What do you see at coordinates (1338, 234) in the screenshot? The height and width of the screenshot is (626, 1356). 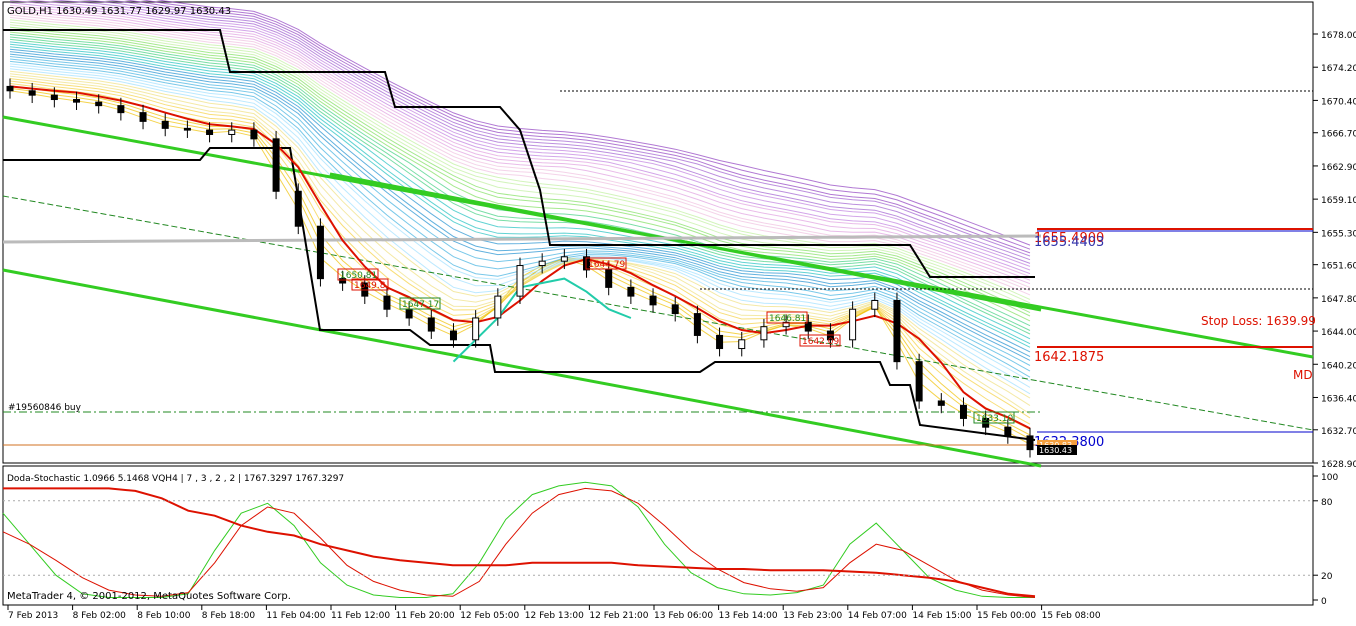 I see `y-tick-label: 1655.30` at bounding box center [1338, 234].